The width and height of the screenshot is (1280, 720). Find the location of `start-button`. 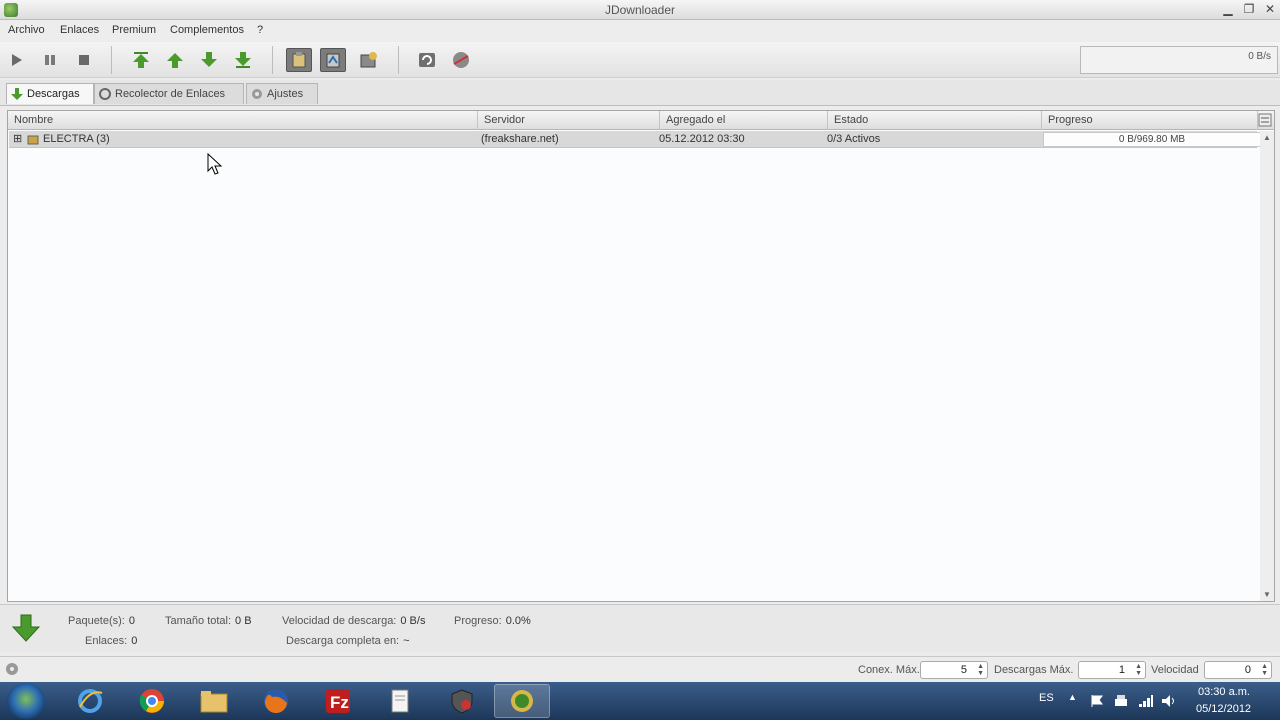

start-button is located at coordinates (26, 701).